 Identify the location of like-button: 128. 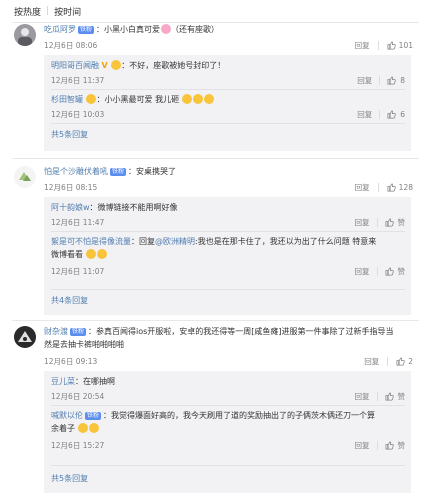
(400, 187).